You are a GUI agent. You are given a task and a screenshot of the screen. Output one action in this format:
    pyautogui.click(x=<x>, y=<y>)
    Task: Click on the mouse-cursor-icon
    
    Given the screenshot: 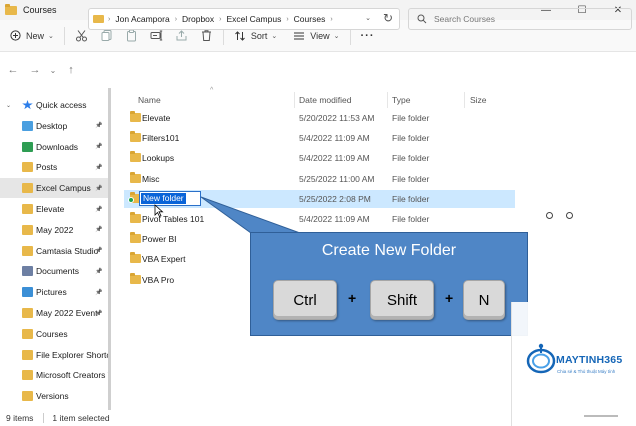 What is the action you would take?
    pyautogui.click(x=159, y=211)
    